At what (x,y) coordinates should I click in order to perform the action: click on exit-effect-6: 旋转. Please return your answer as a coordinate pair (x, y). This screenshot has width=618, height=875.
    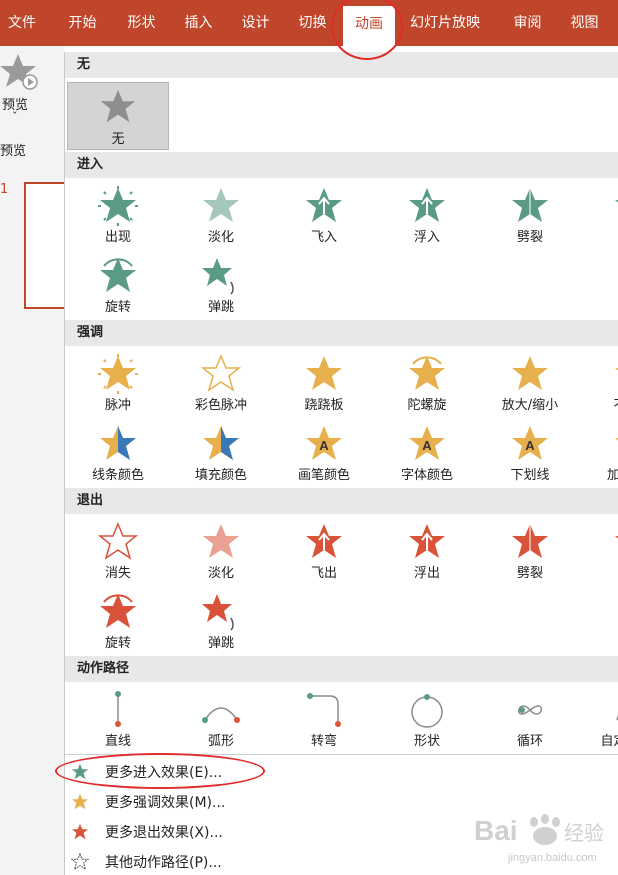
    Looking at the image, I should click on (118, 620).